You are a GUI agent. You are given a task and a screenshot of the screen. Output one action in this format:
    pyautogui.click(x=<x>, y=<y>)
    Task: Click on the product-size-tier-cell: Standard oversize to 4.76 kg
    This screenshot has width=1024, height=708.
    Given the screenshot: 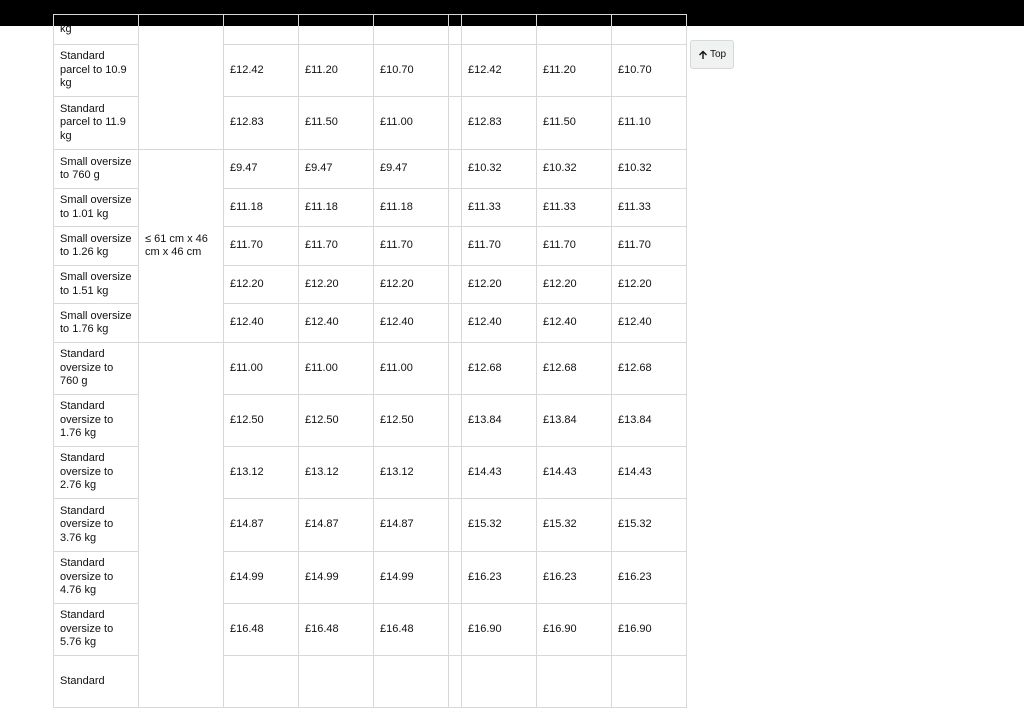 What is the action you would take?
    pyautogui.click(x=96, y=577)
    